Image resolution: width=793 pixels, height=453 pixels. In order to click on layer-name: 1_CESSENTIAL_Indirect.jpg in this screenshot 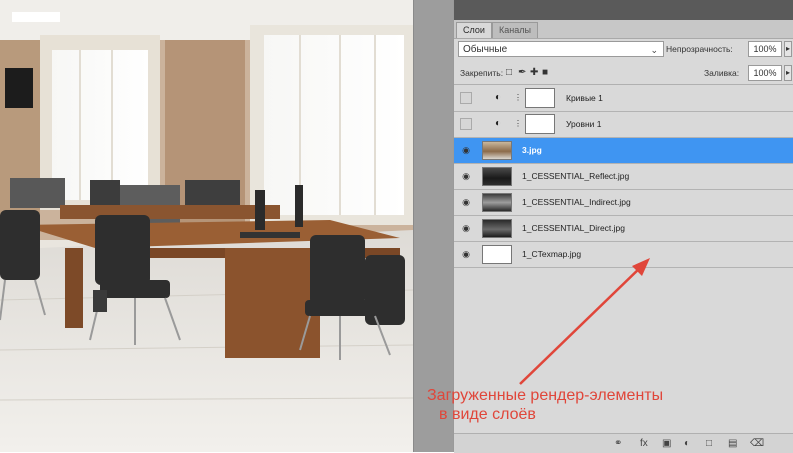, I will do `click(576, 202)`.